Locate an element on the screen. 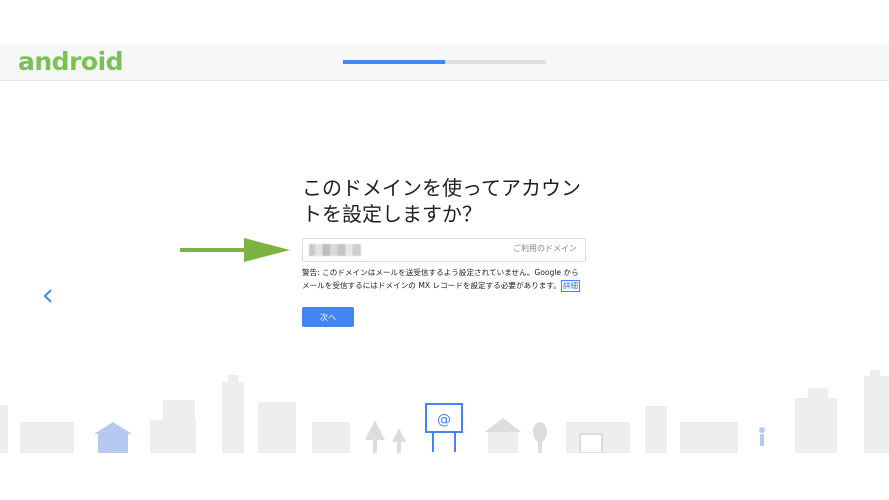 The height and width of the screenshot is (500, 889). domain-input: ご利用のドメイン is located at coordinates (444, 250).